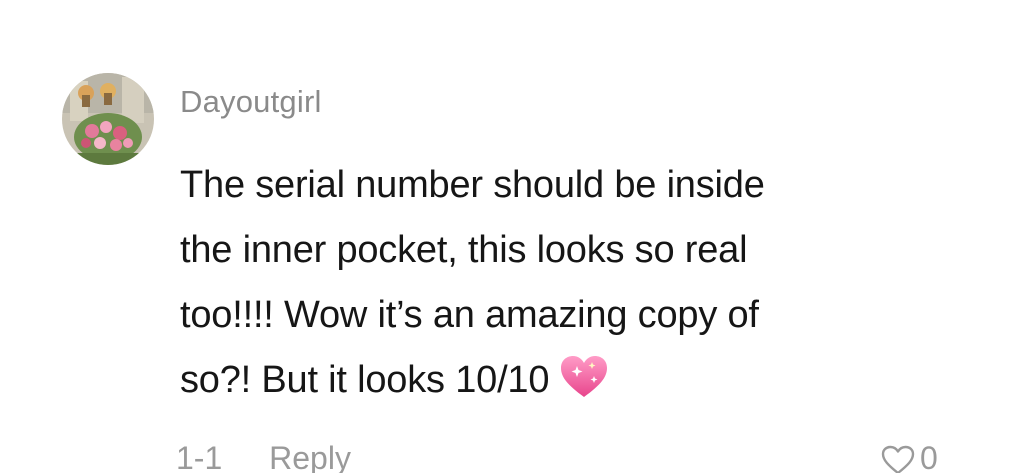  I want to click on comment-text-line: the inner pocket, this looks so real, so click(464, 250).